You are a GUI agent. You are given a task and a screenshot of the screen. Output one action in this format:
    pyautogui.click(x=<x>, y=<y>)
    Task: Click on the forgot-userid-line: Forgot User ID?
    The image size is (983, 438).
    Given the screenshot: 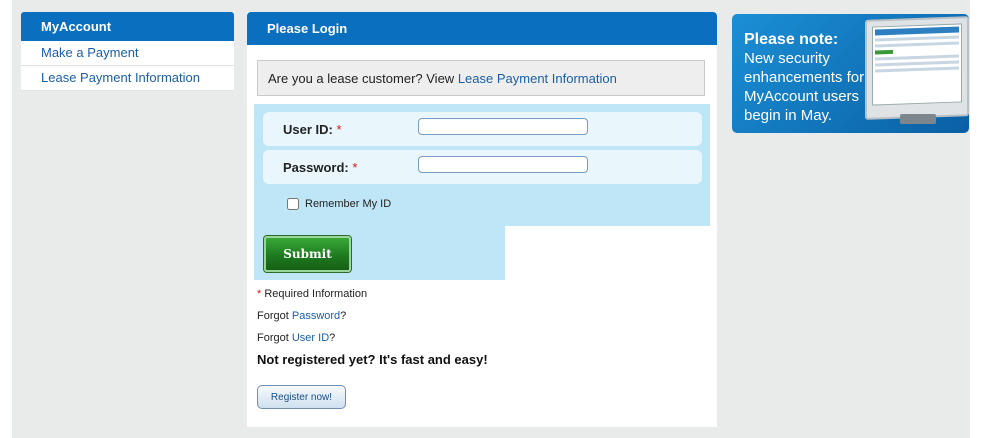 What is the action you would take?
    pyautogui.click(x=296, y=338)
    